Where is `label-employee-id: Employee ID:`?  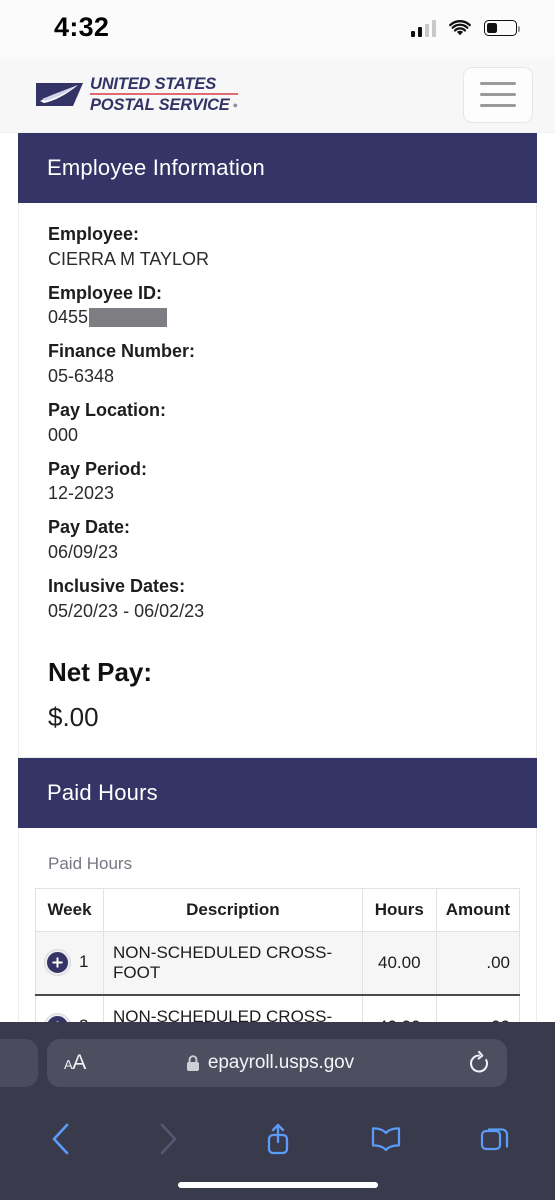 label-employee-id: Employee ID: is located at coordinates (105, 292).